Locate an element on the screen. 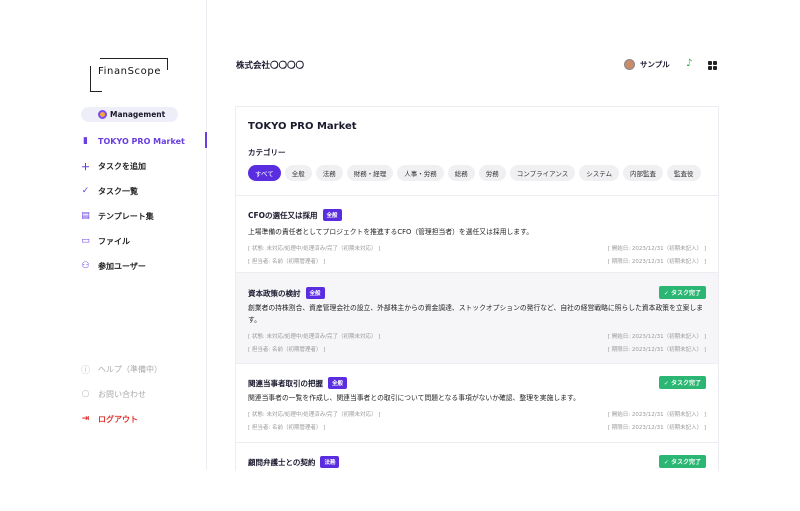 The width and height of the screenshot is (800, 511). nav-item-tokyo-pro-market: ▮ TOKYO PRO Market is located at coordinates (144, 141).